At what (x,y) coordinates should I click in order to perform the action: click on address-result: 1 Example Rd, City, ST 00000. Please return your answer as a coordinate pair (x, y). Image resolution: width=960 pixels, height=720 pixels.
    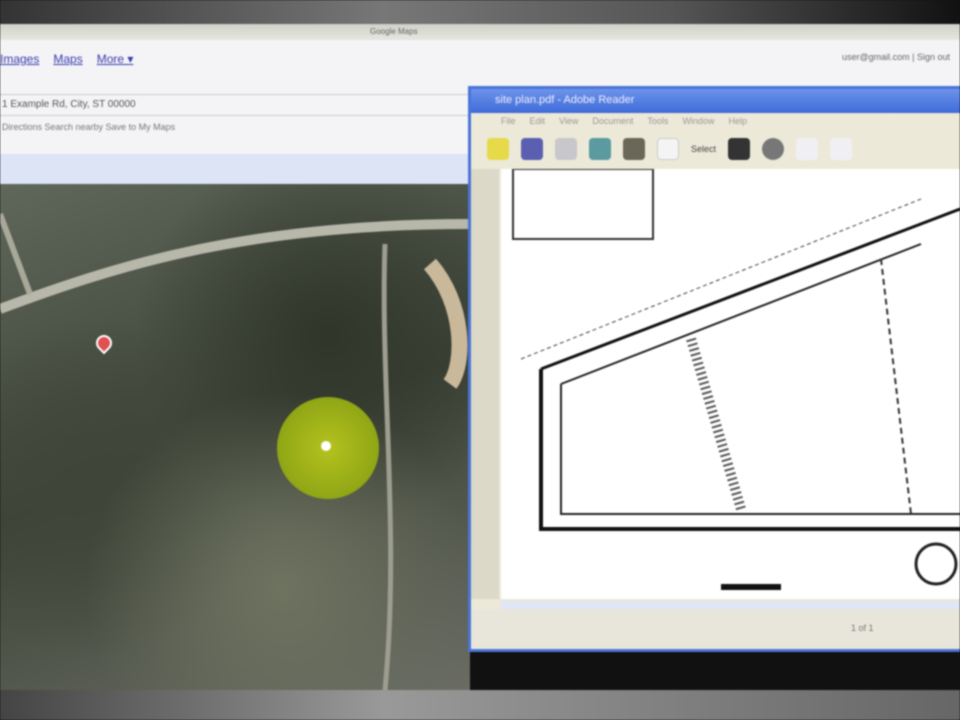
    Looking at the image, I should click on (235, 105).